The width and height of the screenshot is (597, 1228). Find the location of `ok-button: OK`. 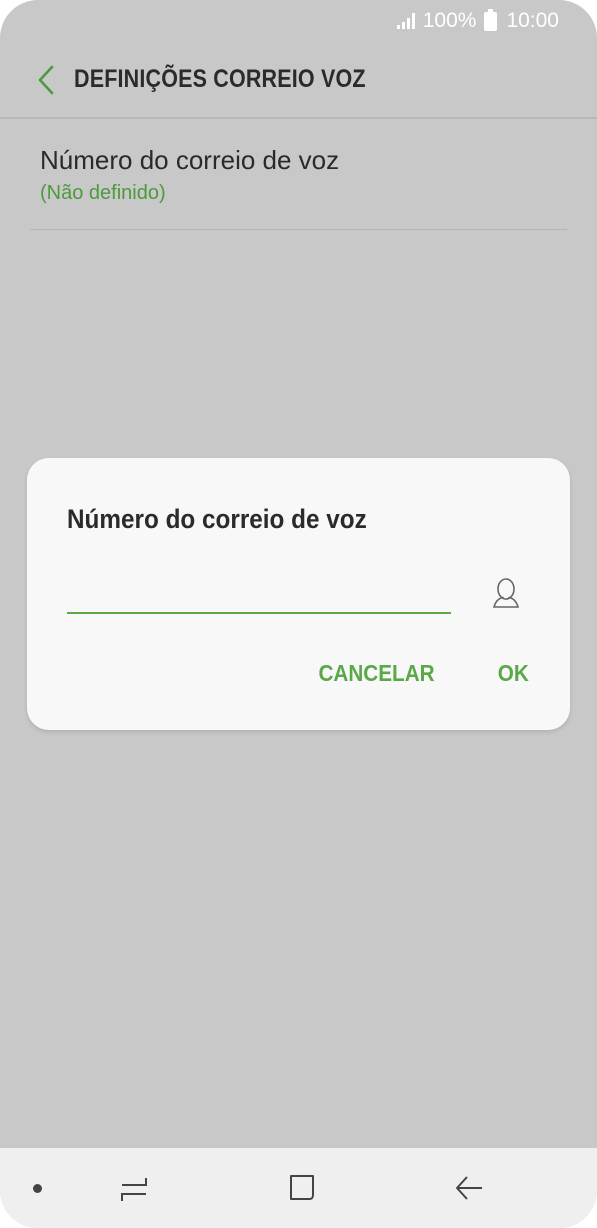

ok-button: OK is located at coordinates (513, 673).